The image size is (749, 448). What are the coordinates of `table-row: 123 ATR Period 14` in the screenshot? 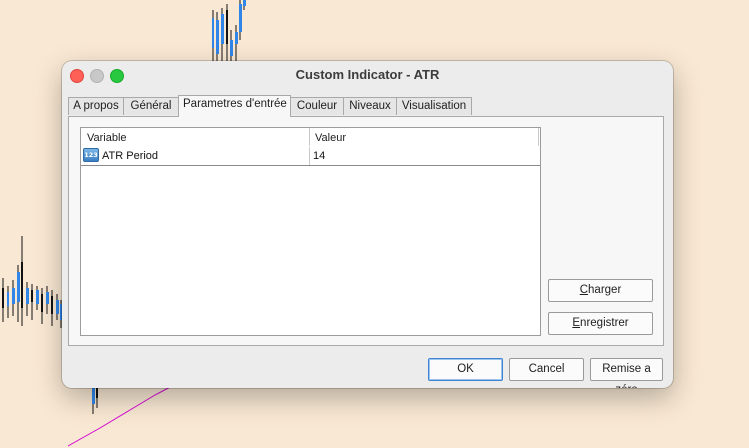 It's located at (310, 156).